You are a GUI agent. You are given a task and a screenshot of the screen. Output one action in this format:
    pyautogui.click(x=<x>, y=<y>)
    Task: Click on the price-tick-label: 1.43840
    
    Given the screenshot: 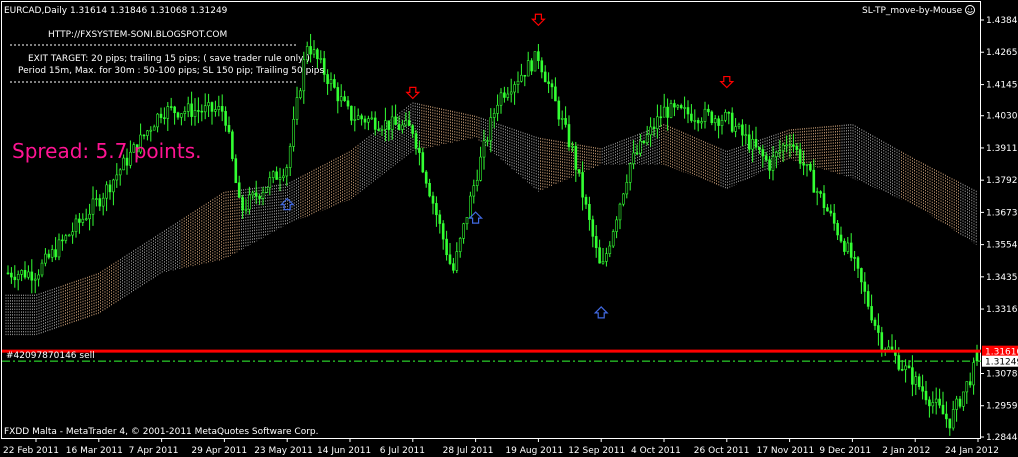 What is the action you would take?
    pyautogui.click(x=1002, y=21)
    